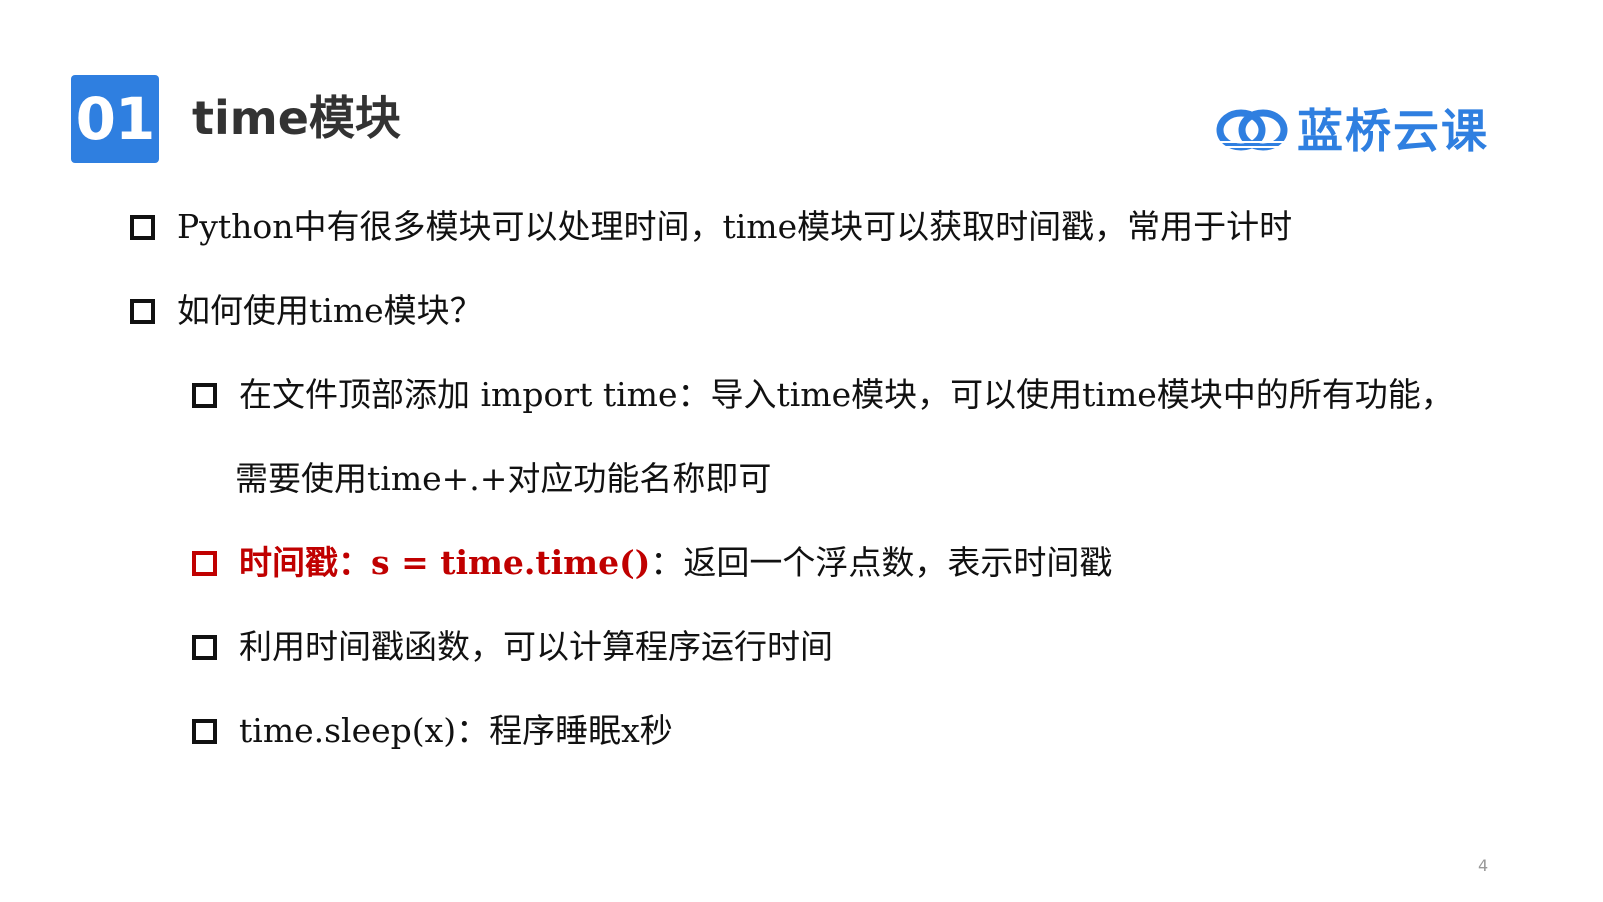  I want to click on bullet-item-1: Python中有很多模块可以处理时间，time模块可以获取时间戳，常用于计时, so click(711, 227).